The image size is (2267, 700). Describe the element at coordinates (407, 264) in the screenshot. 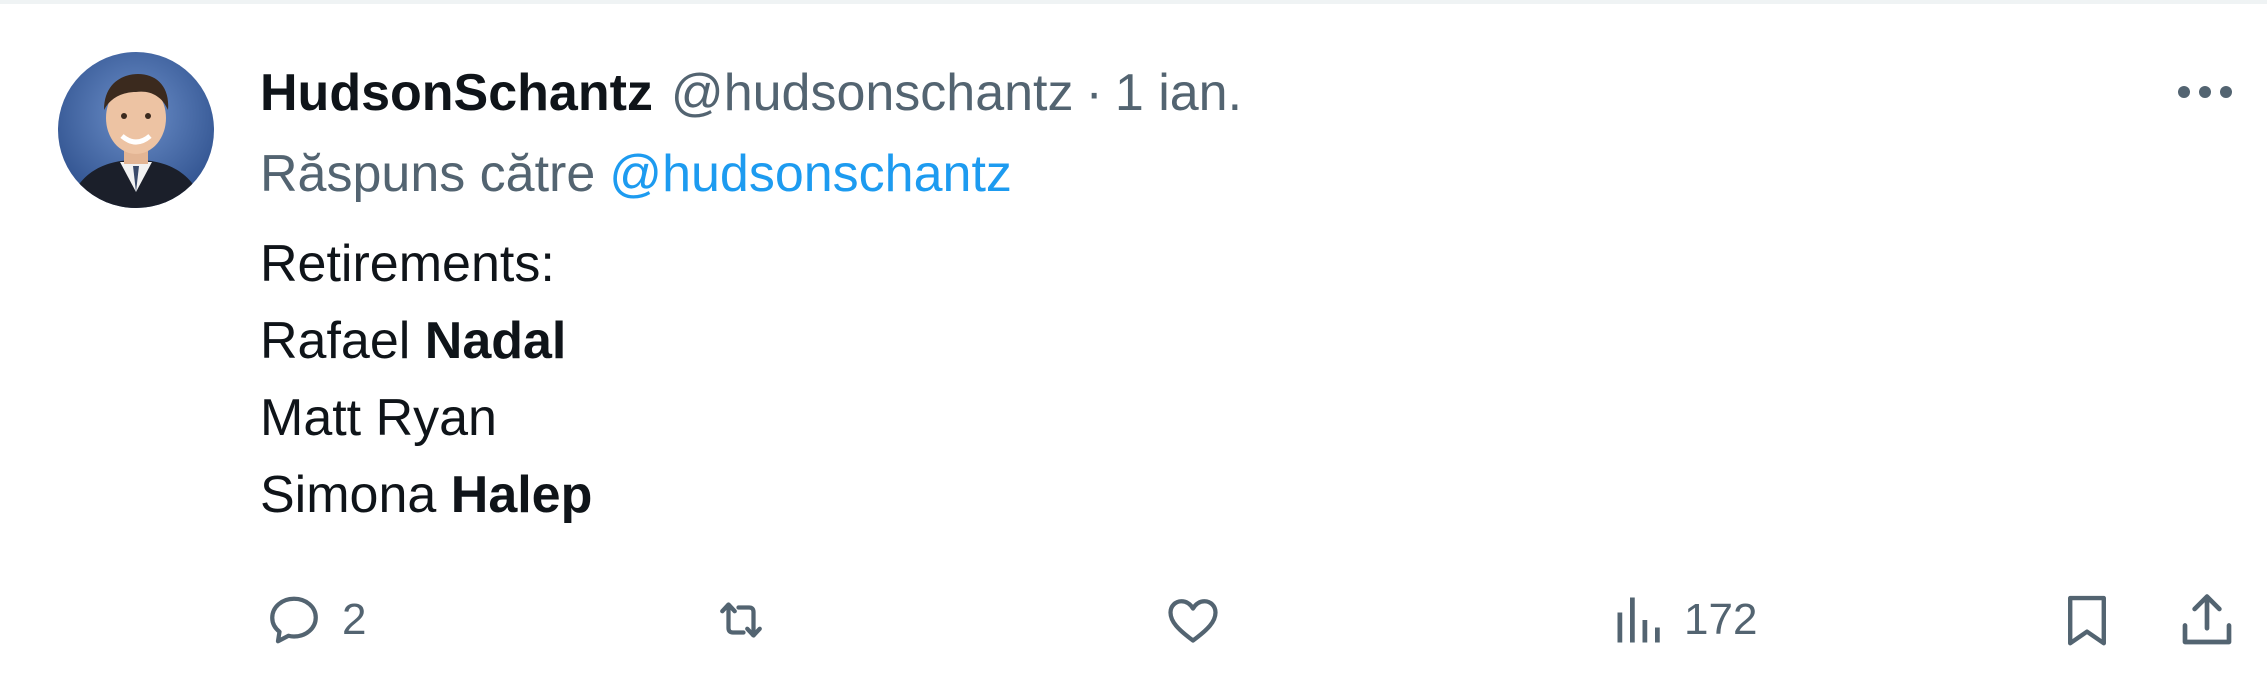

I see `text-span: Retirements:` at that location.